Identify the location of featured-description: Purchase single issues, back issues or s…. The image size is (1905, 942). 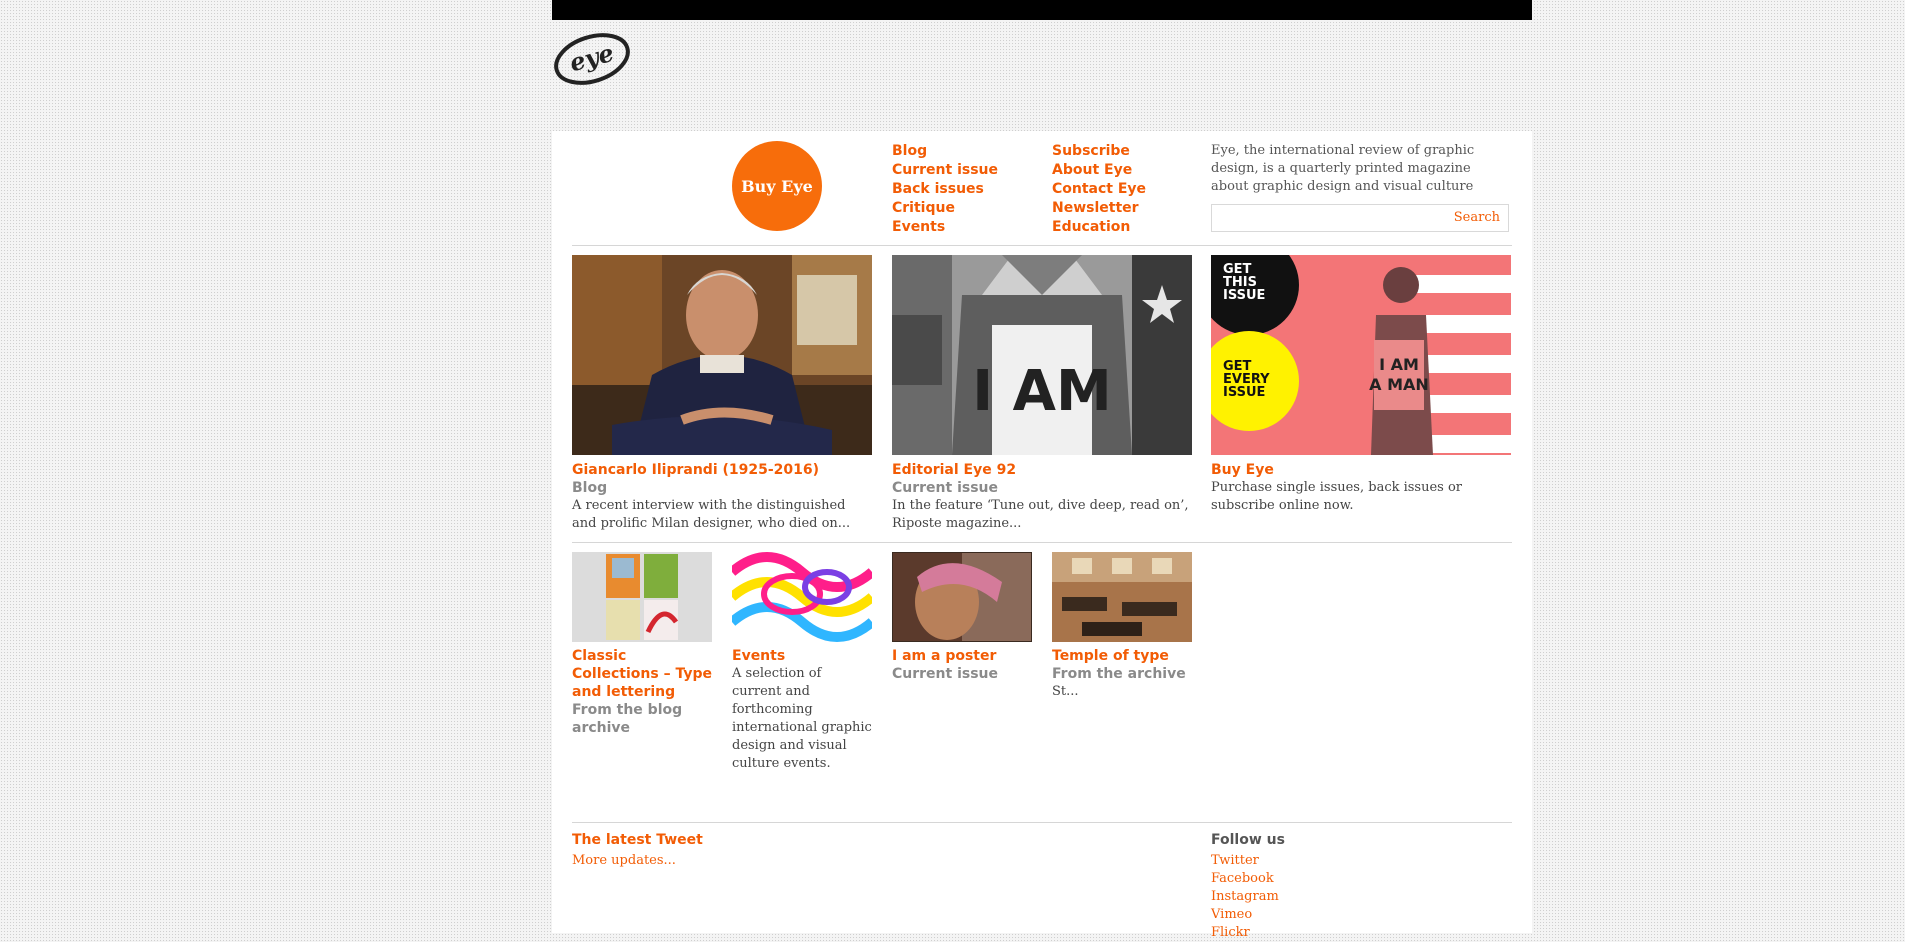
(1337, 496).